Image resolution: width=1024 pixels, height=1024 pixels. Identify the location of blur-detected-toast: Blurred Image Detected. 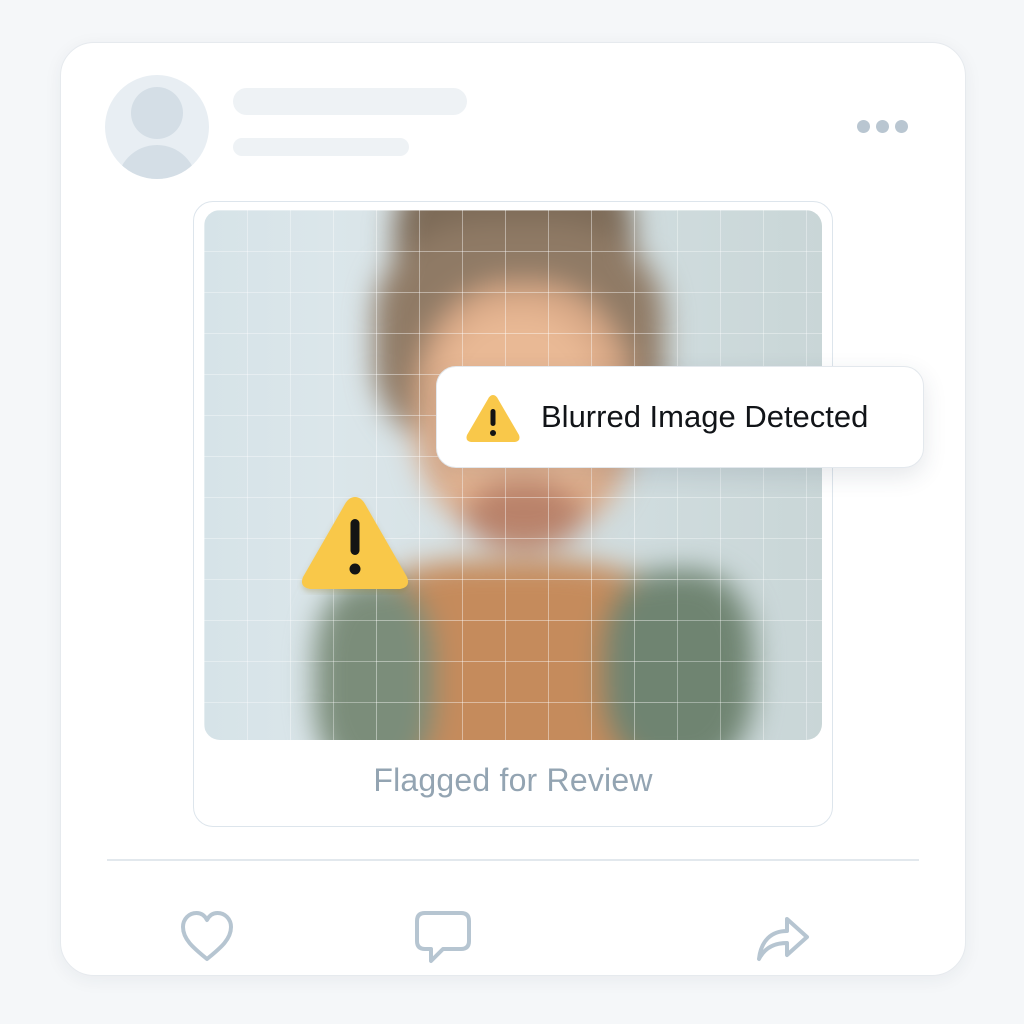
(680, 417).